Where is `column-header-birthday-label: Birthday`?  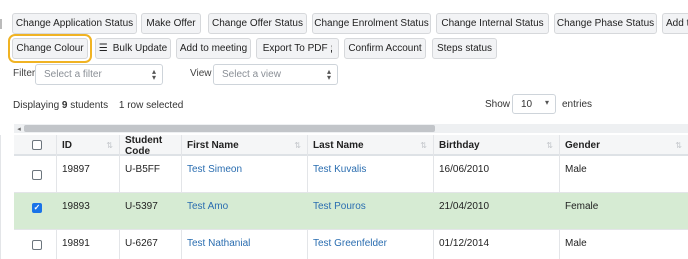
column-header-birthday-label: Birthday is located at coordinates (459, 145).